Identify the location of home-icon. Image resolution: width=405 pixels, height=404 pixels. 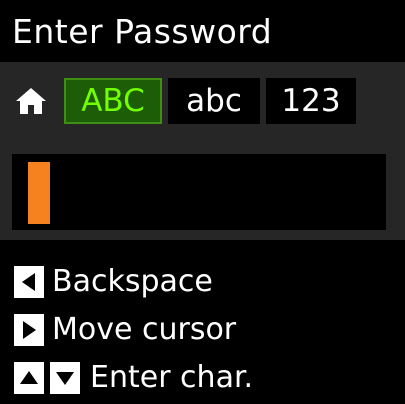
(31, 101).